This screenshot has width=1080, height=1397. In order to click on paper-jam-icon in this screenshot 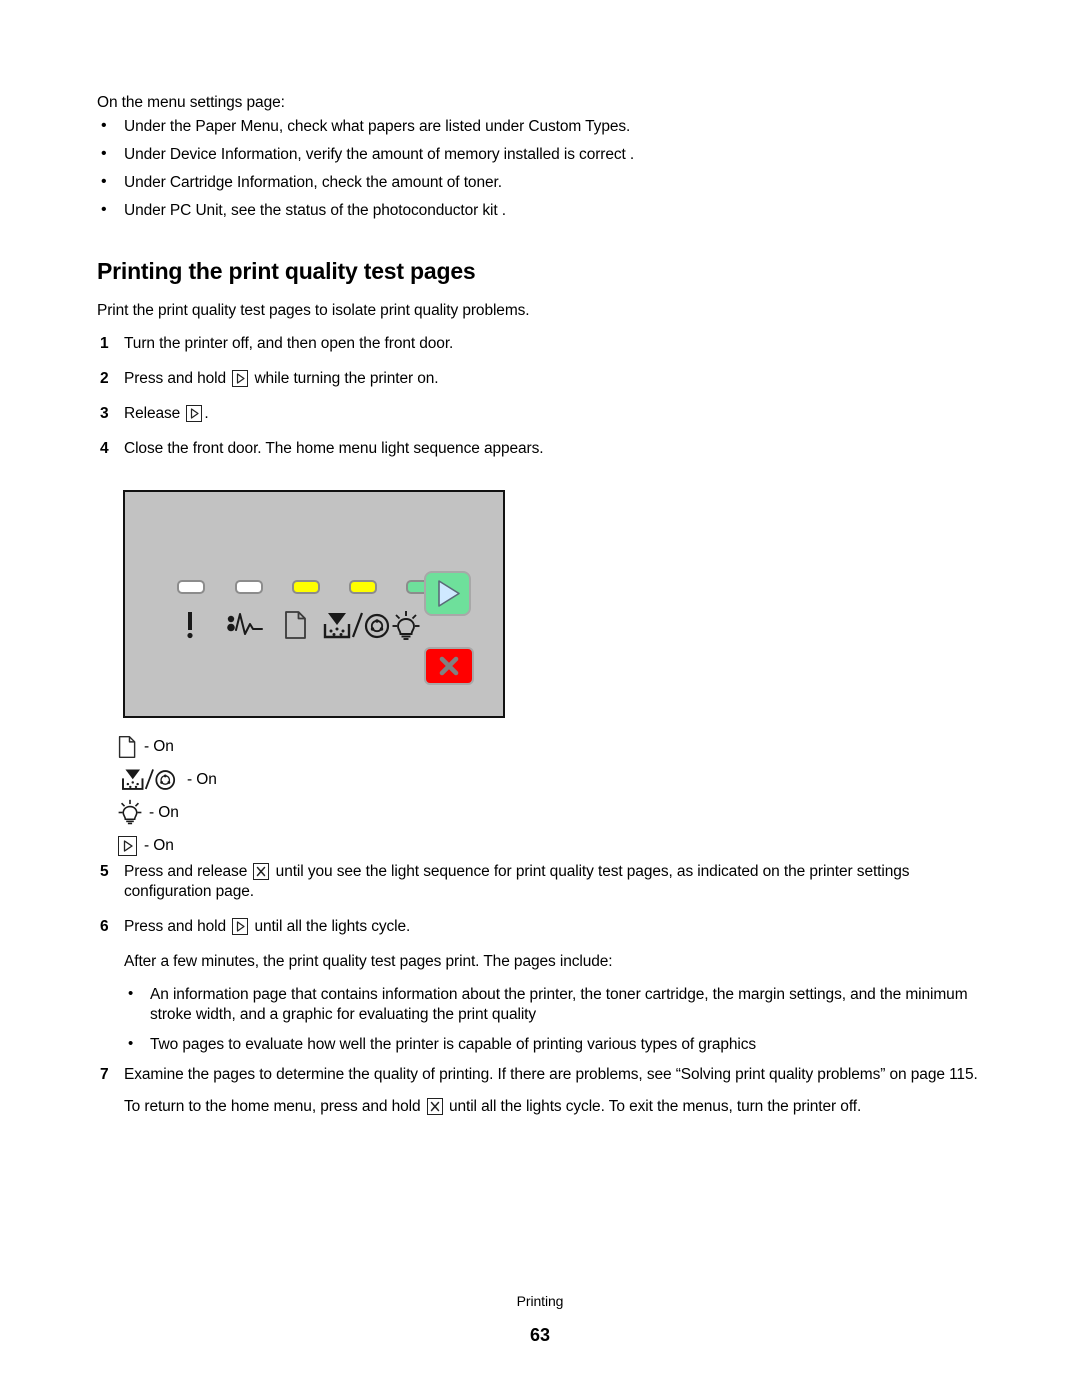, I will do `click(246, 627)`.